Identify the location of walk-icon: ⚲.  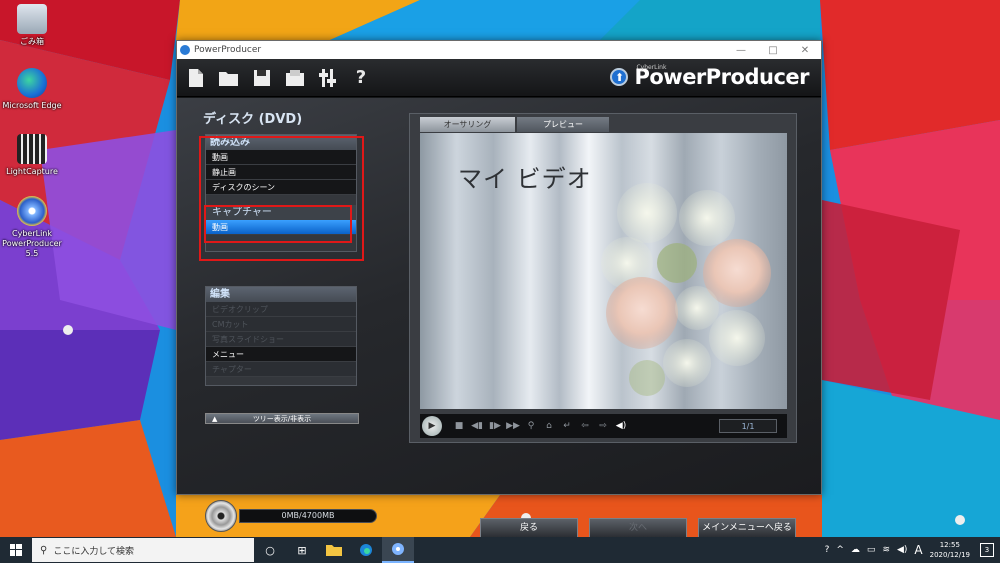
(531, 426).